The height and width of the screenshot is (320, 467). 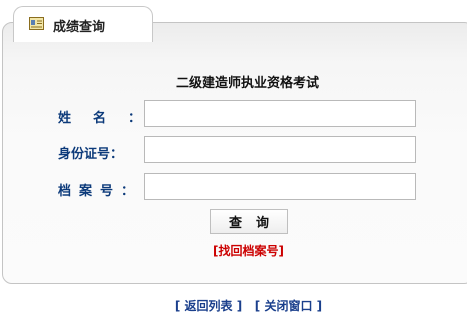 I want to click on id-number-input, so click(x=280, y=149).